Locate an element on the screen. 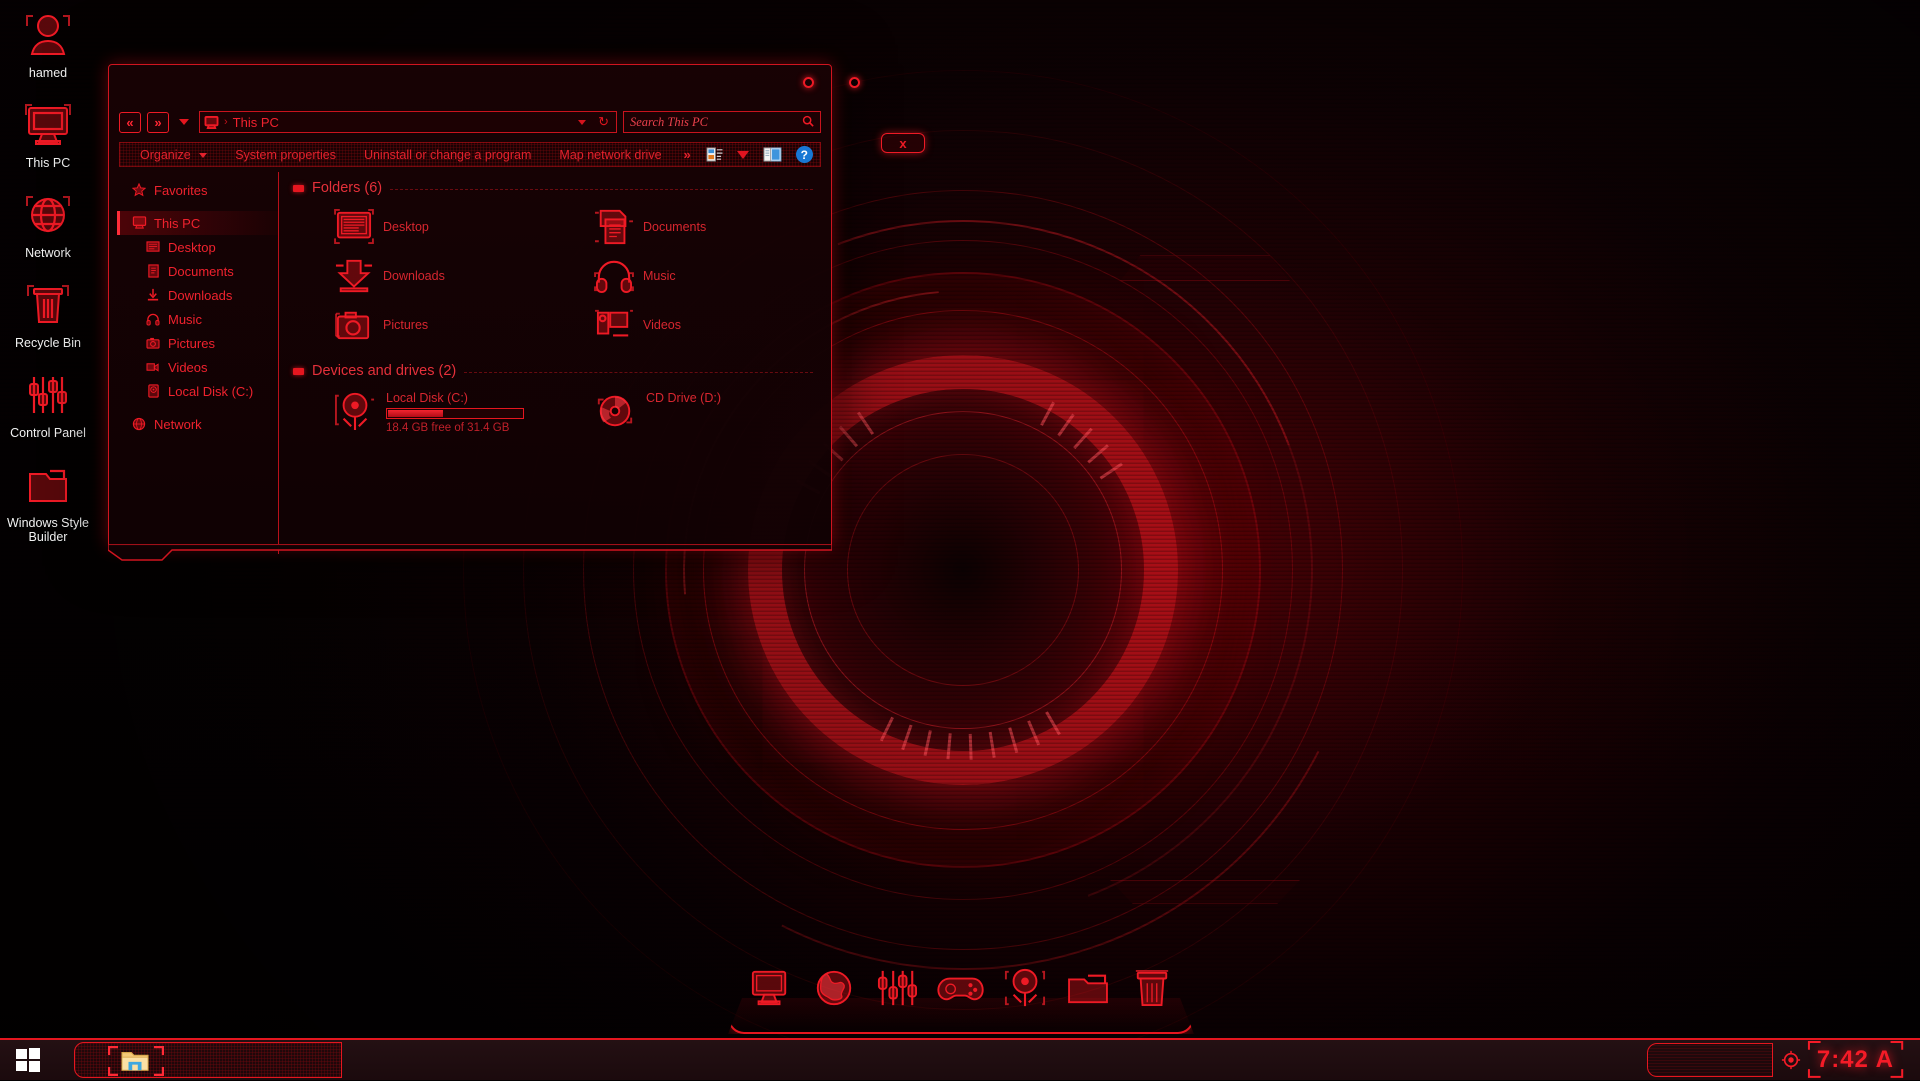  recent-locations-caret-icon is located at coordinates (184, 122).